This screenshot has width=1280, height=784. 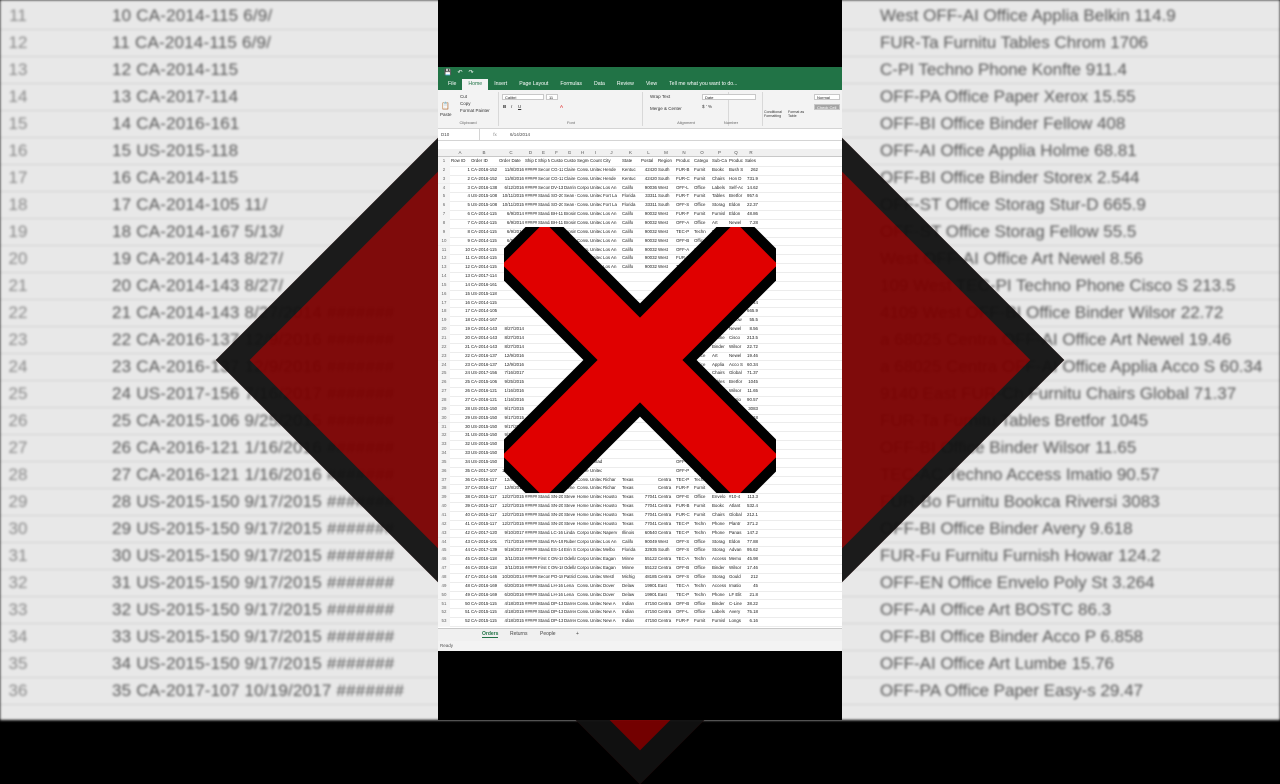 What do you see at coordinates (557, 205) in the screenshot?
I see `cell: SO-20` at bounding box center [557, 205].